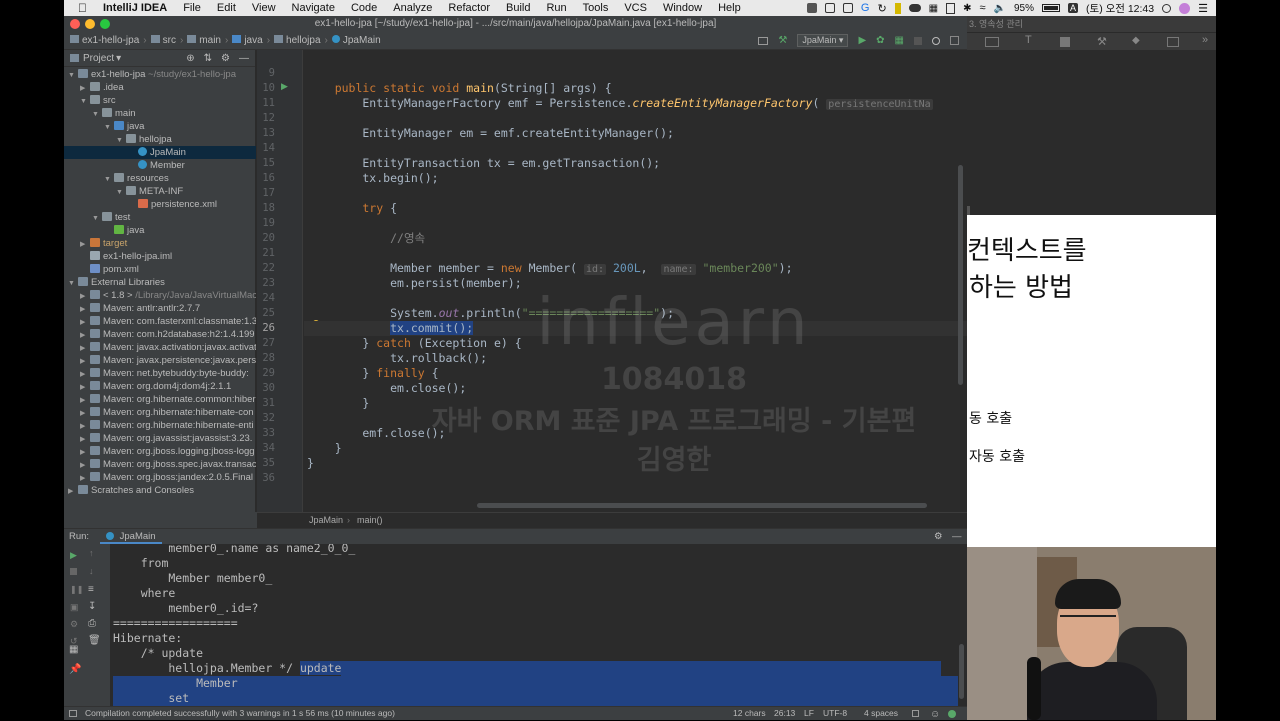 The image size is (1280, 721). I want to click on tree-item: ex1-hello-jpa.iml, so click(160, 256).